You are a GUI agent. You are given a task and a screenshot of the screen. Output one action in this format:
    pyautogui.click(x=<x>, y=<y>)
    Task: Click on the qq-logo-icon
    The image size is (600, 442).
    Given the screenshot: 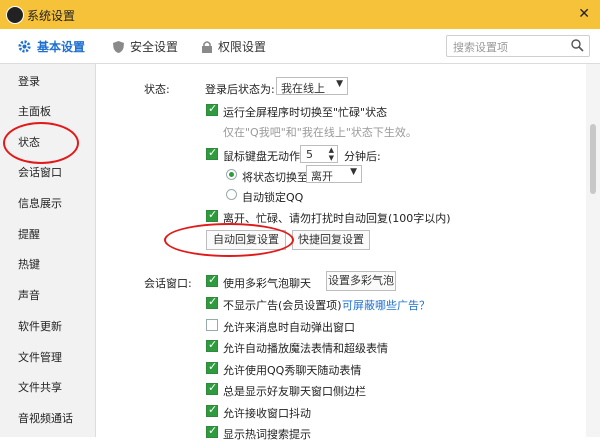 What is the action you would take?
    pyautogui.click(x=15, y=15)
    